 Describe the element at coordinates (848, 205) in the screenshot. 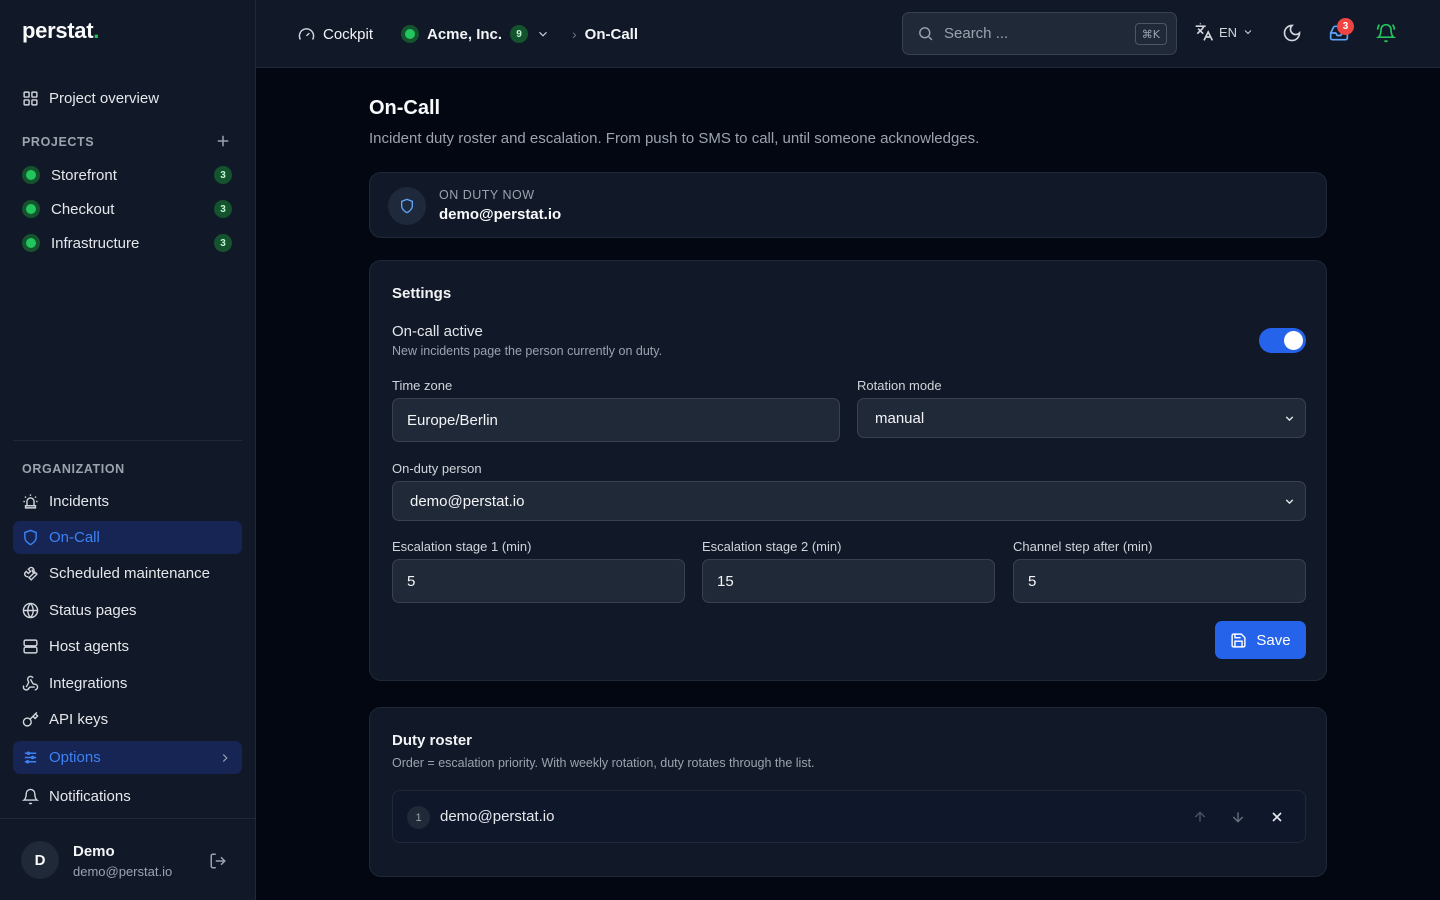

I see `on-duty-card: ON DUTY NOW demo@perstat.io` at that location.